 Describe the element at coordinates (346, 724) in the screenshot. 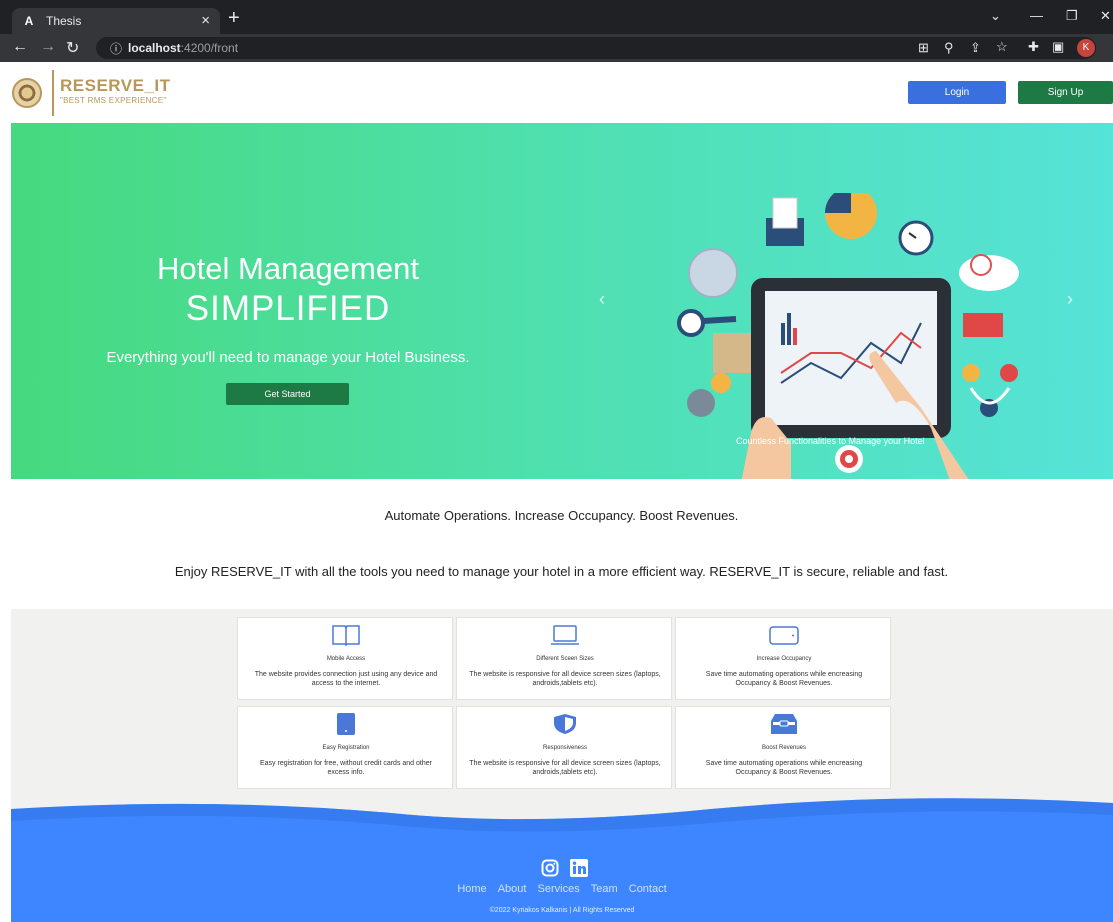

I see `tablet-icon` at that location.